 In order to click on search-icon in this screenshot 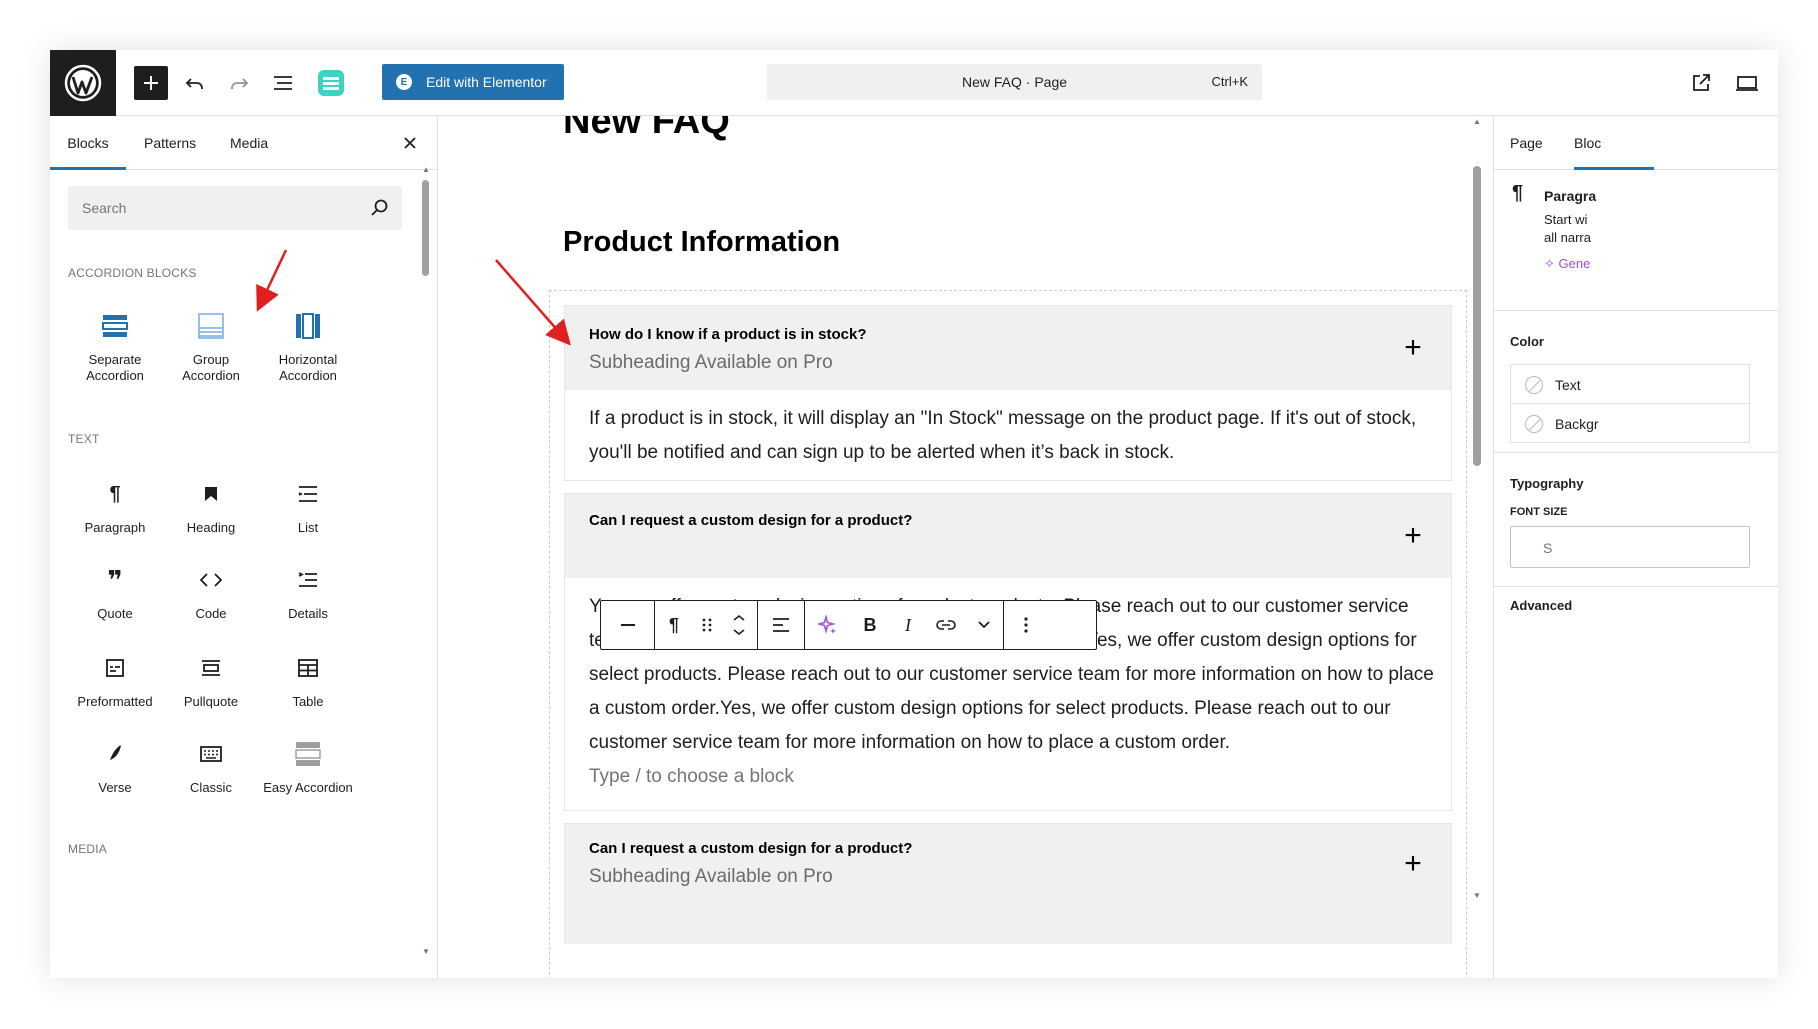, I will do `click(379, 207)`.